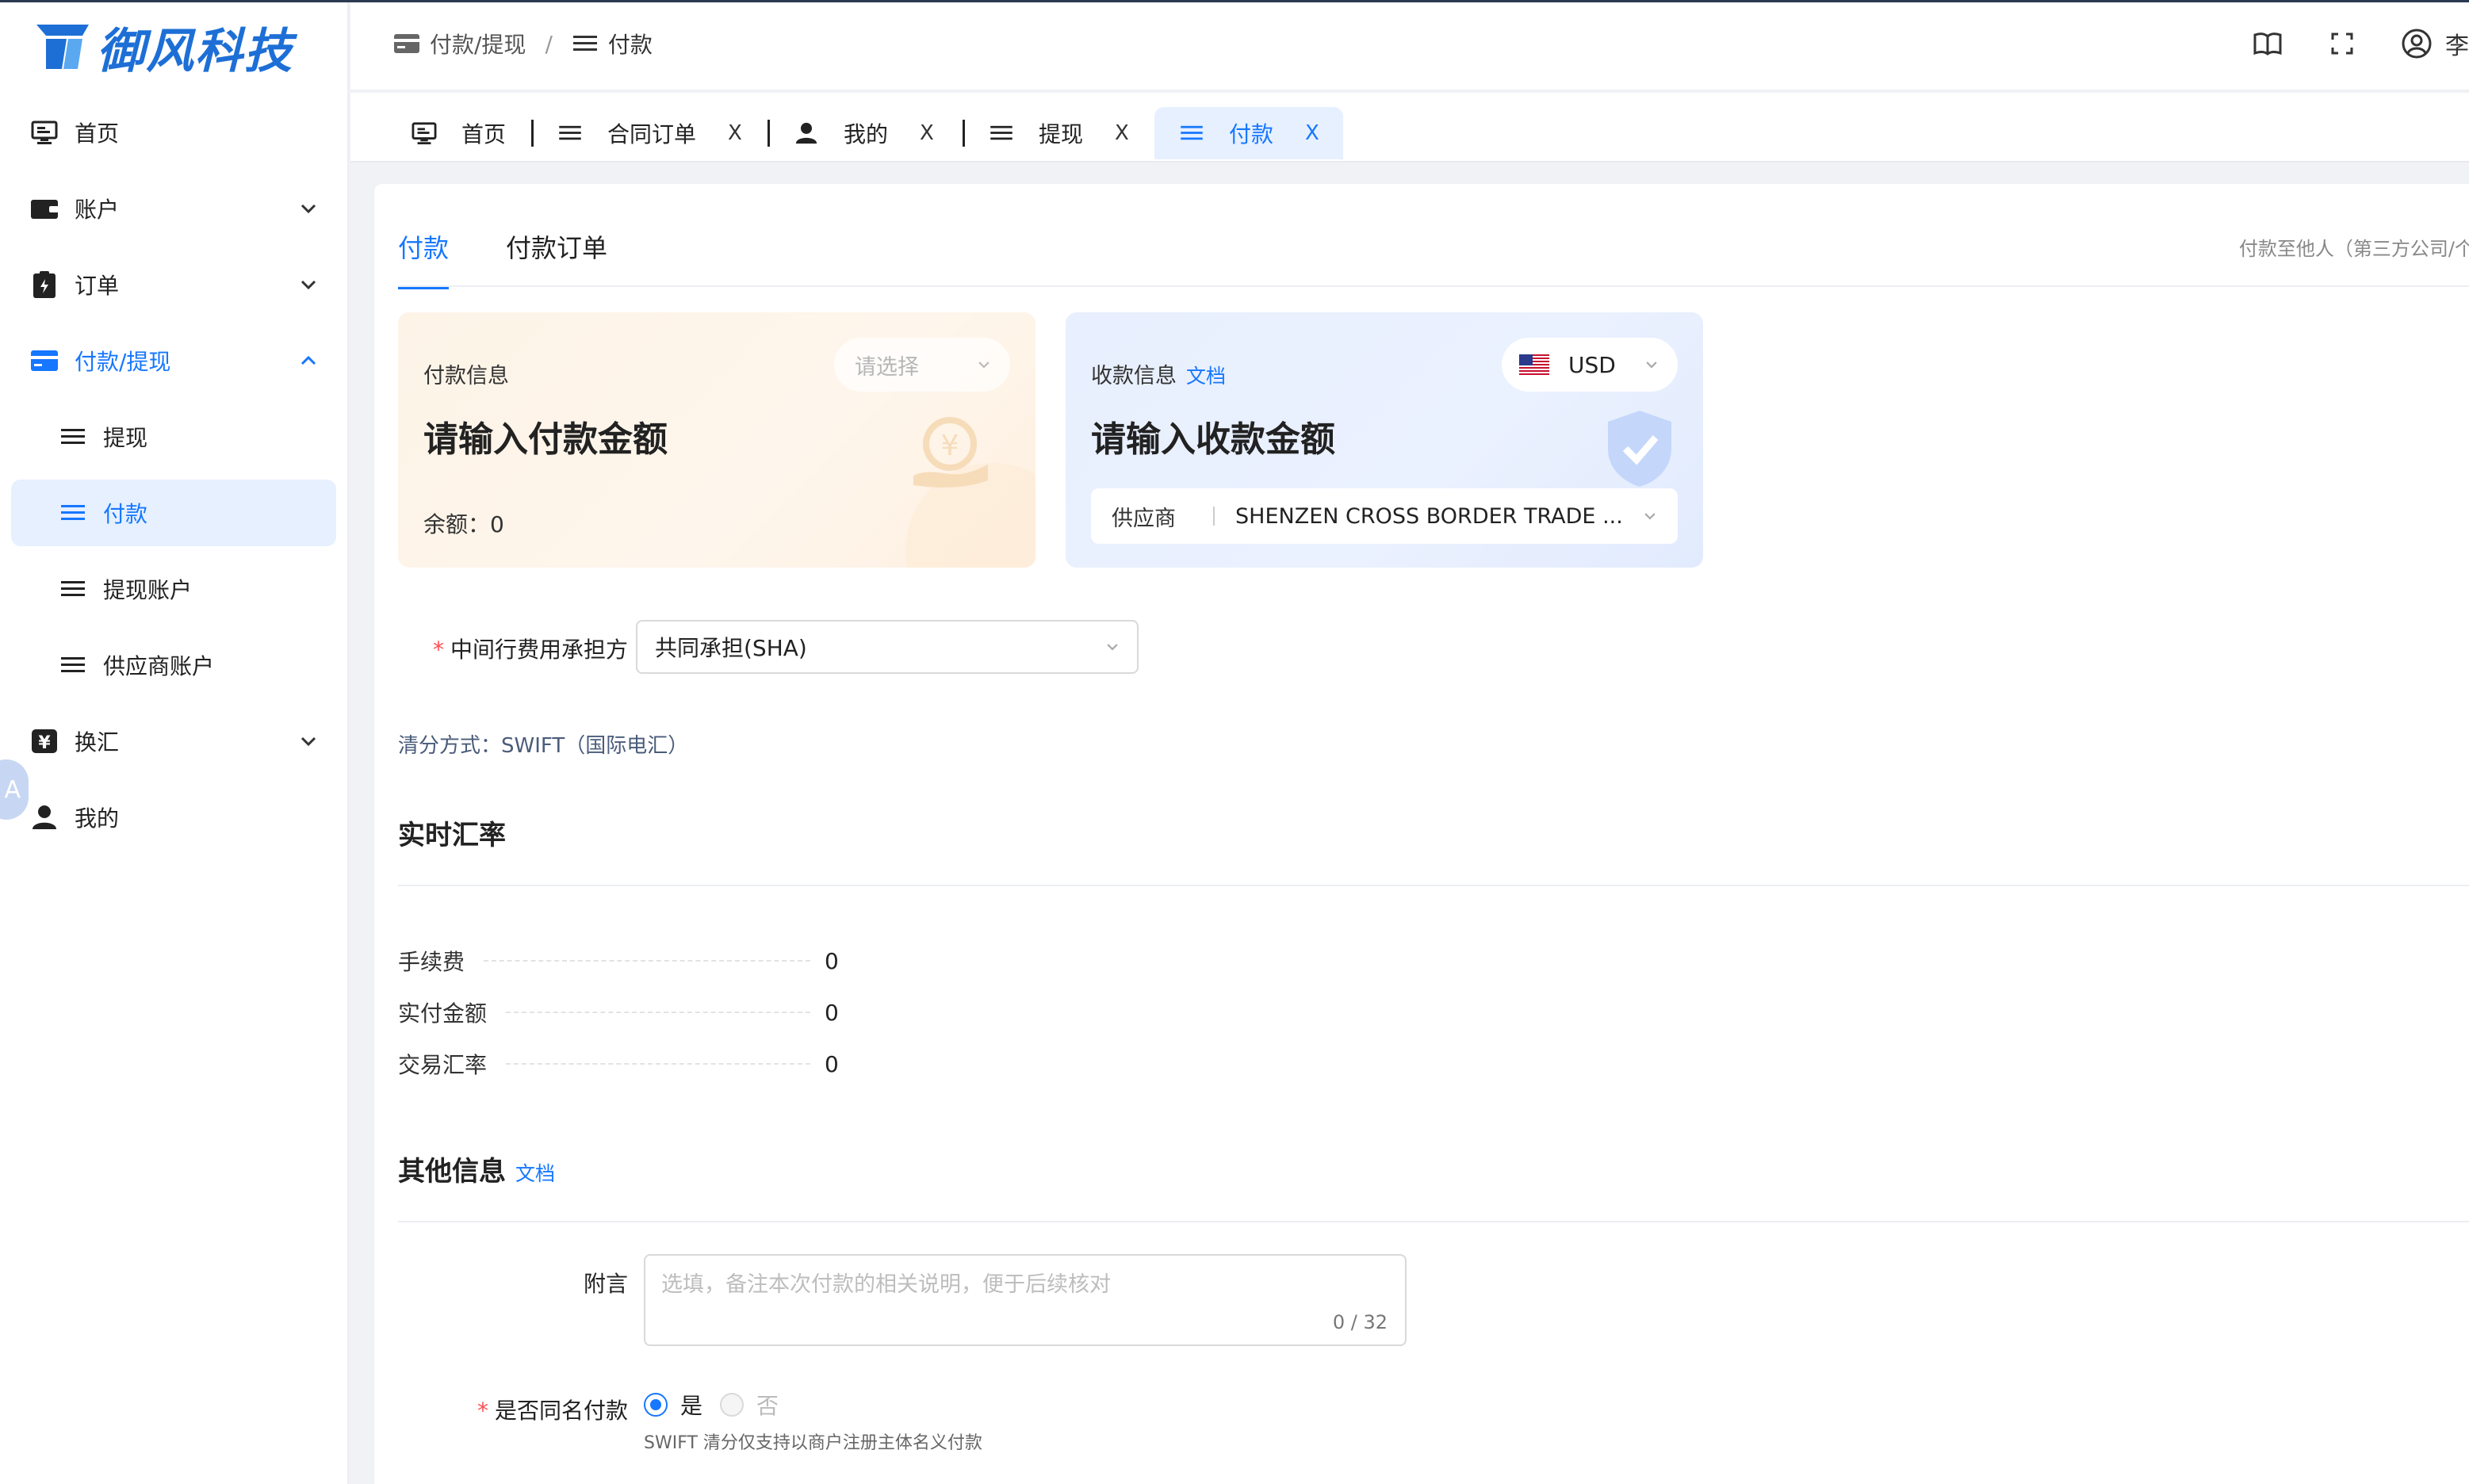 The image size is (2469, 1484). What do you see at coordinates (813, 1443) in the screenshot?
I see `same-name-hint: SWIFT 清分仅支持以商户注册主体名义付款` at bounding box center [813, 1443].